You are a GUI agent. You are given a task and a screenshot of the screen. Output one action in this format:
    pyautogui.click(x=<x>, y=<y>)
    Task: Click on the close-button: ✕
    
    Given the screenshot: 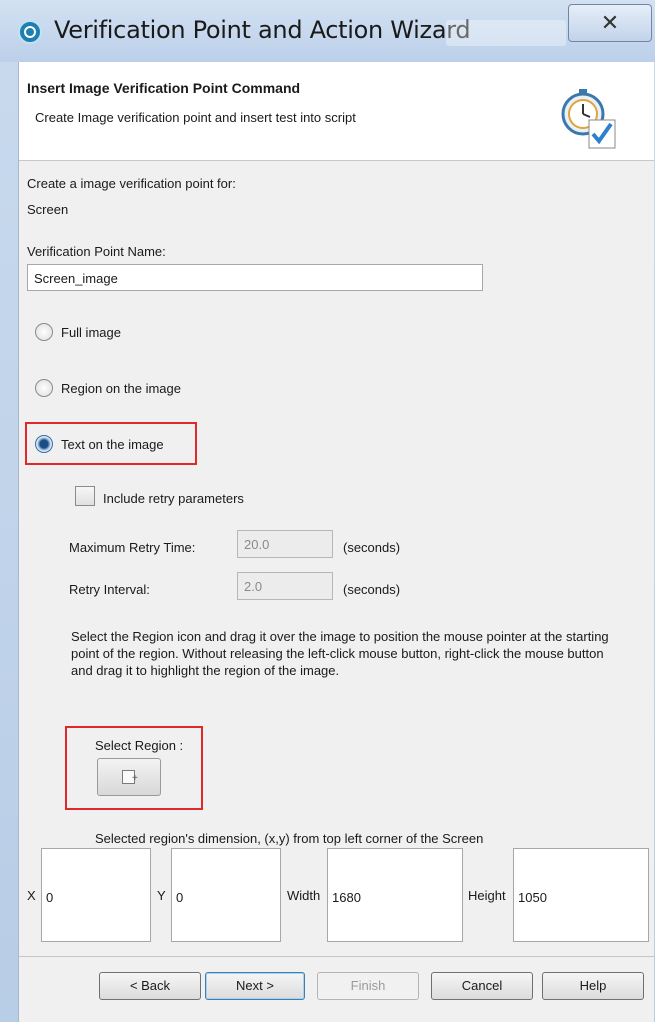 What is the action you would take?
    pyautogui.click(x=610, y=23)
    